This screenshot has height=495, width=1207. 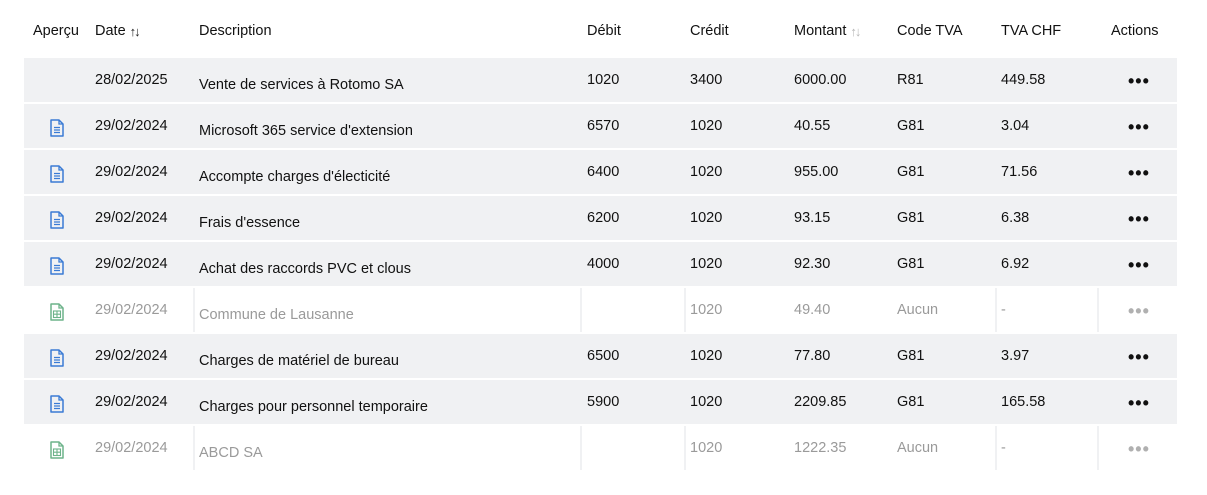 I want to click on tva-chf-cell: 71.56, so click(x=1019, y=172).